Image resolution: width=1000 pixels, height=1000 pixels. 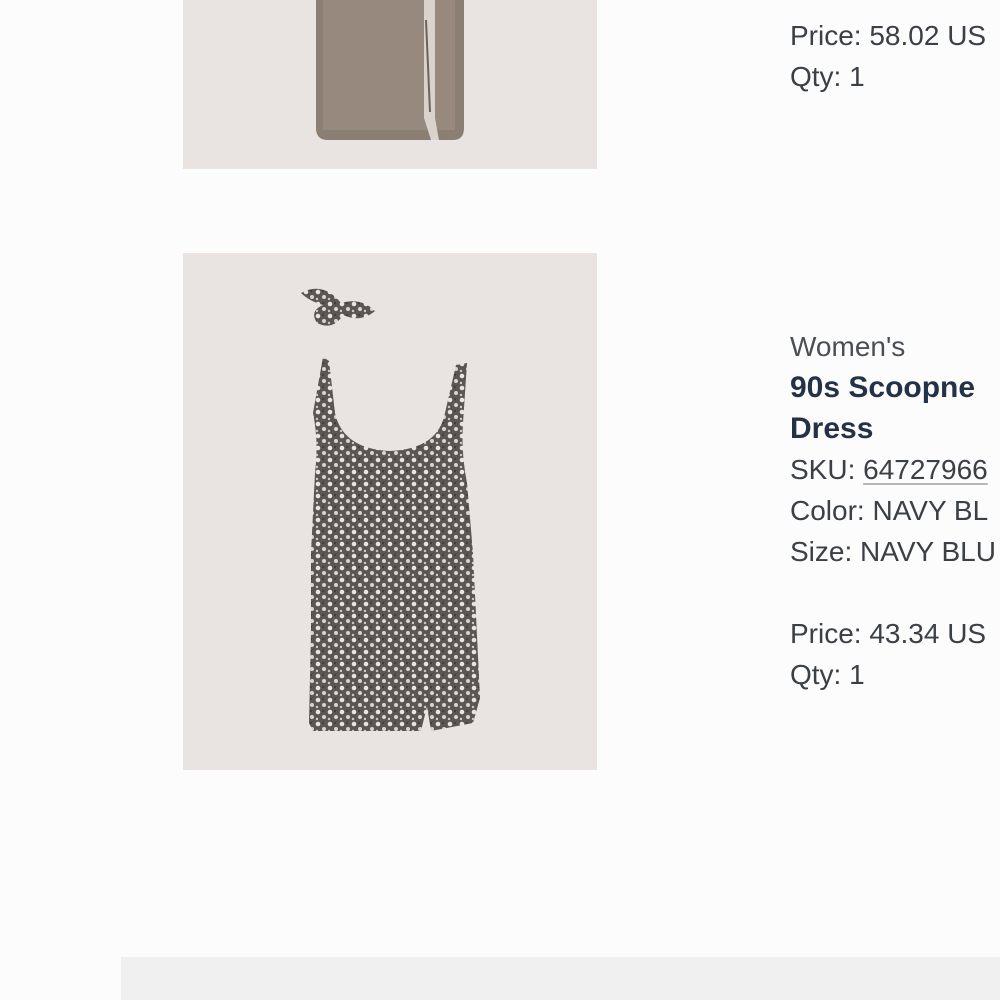 I want to click on item-2-size: Size: NAVY BLU, so click(x=895, y=551).